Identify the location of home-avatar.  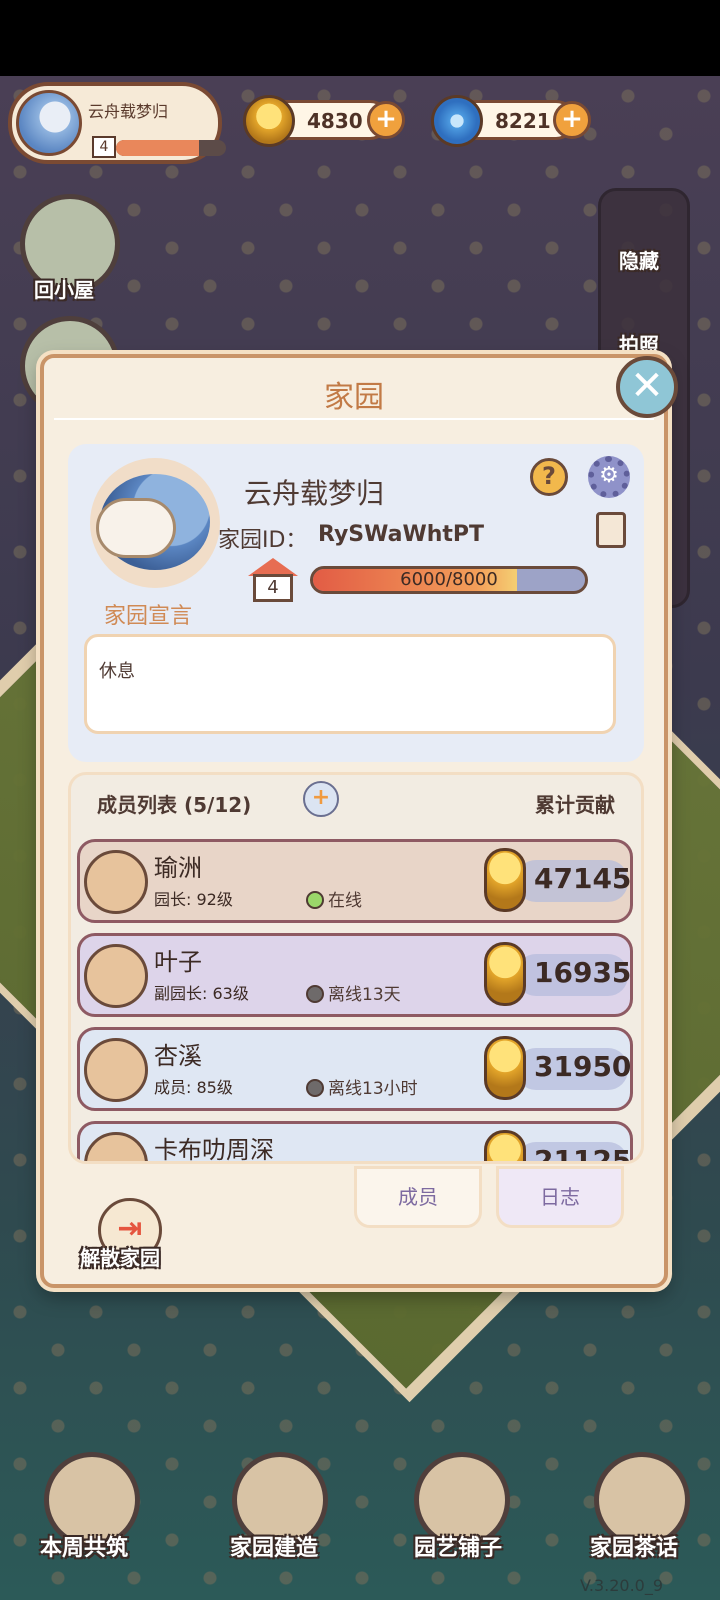
(155, 523).